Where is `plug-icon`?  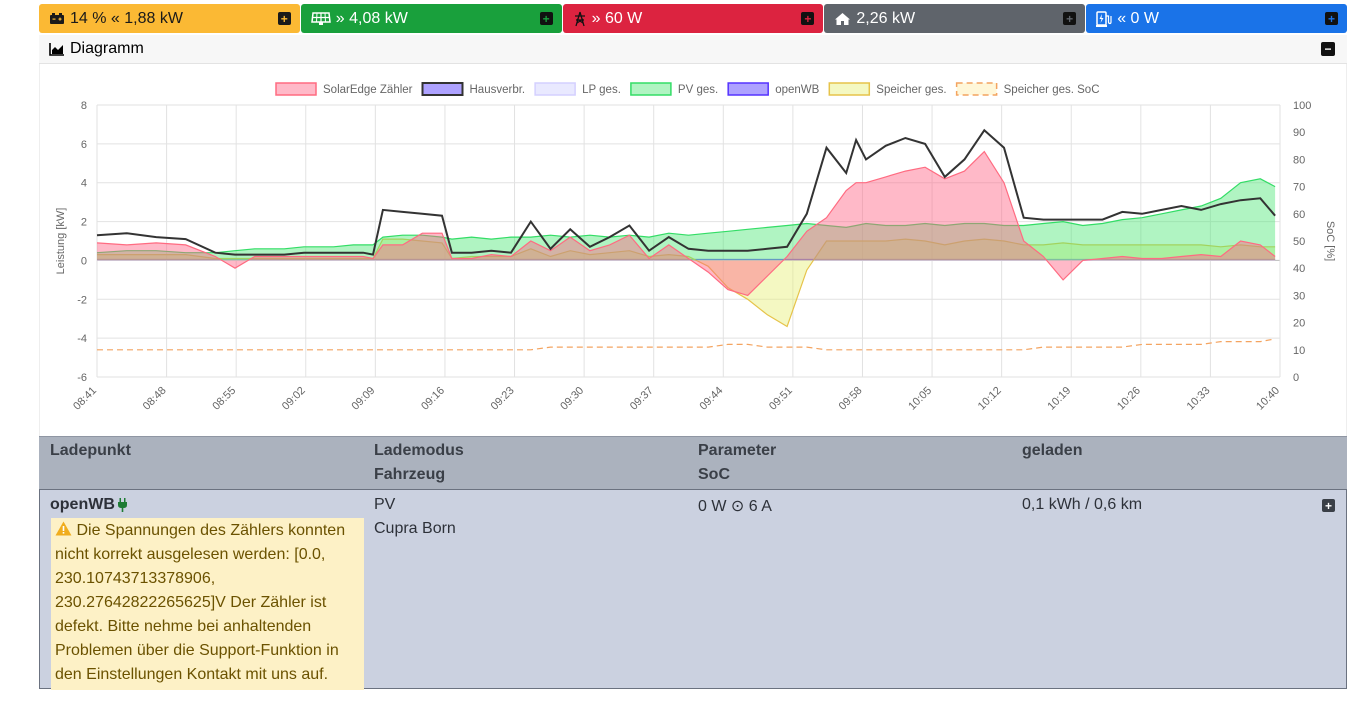 plug-icon is located at coordinates (122, 507).